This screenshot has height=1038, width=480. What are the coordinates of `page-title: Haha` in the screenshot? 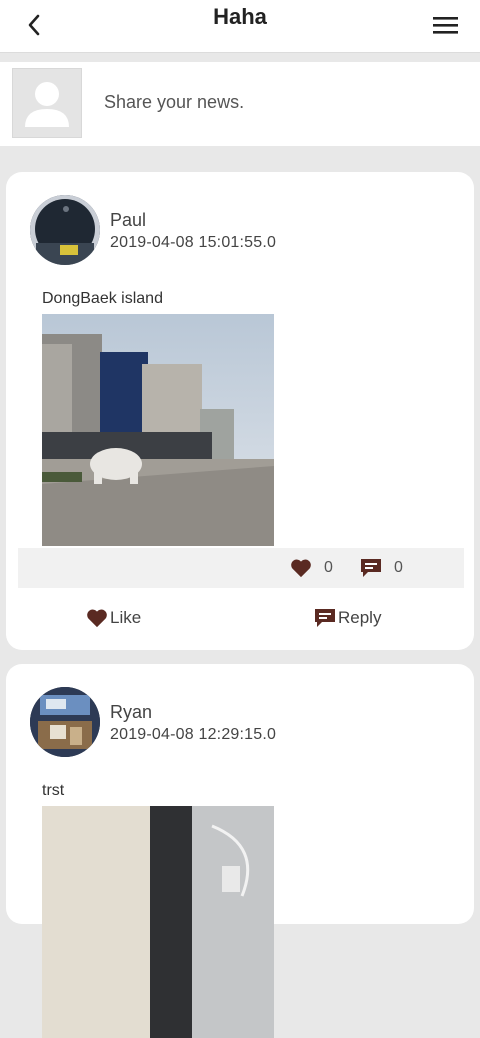 It's located at (240, 16).